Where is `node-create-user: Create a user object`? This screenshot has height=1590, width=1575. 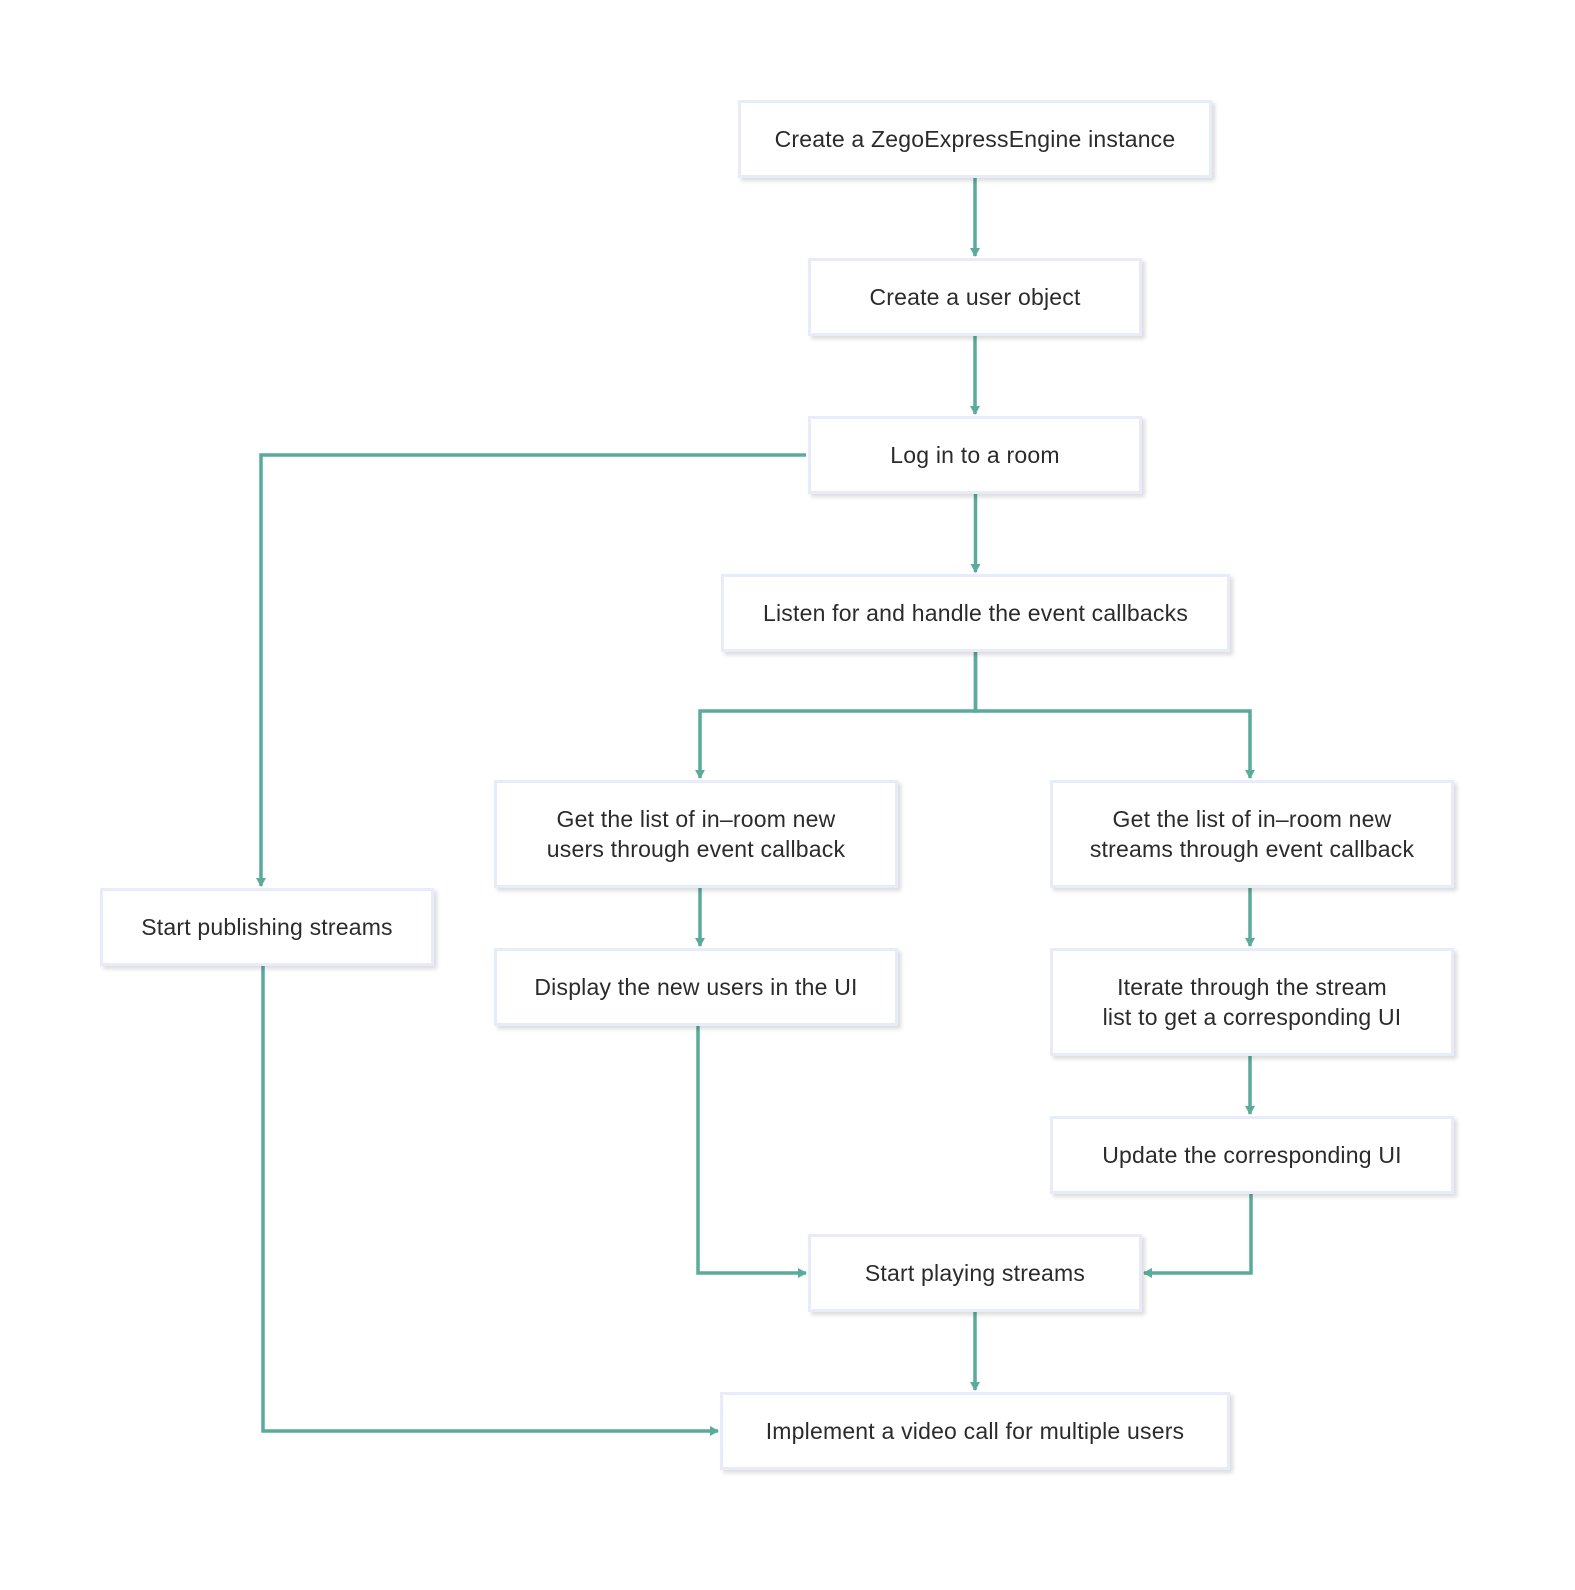
node-create-user: Create a user object is located at coordinates (975, 297).